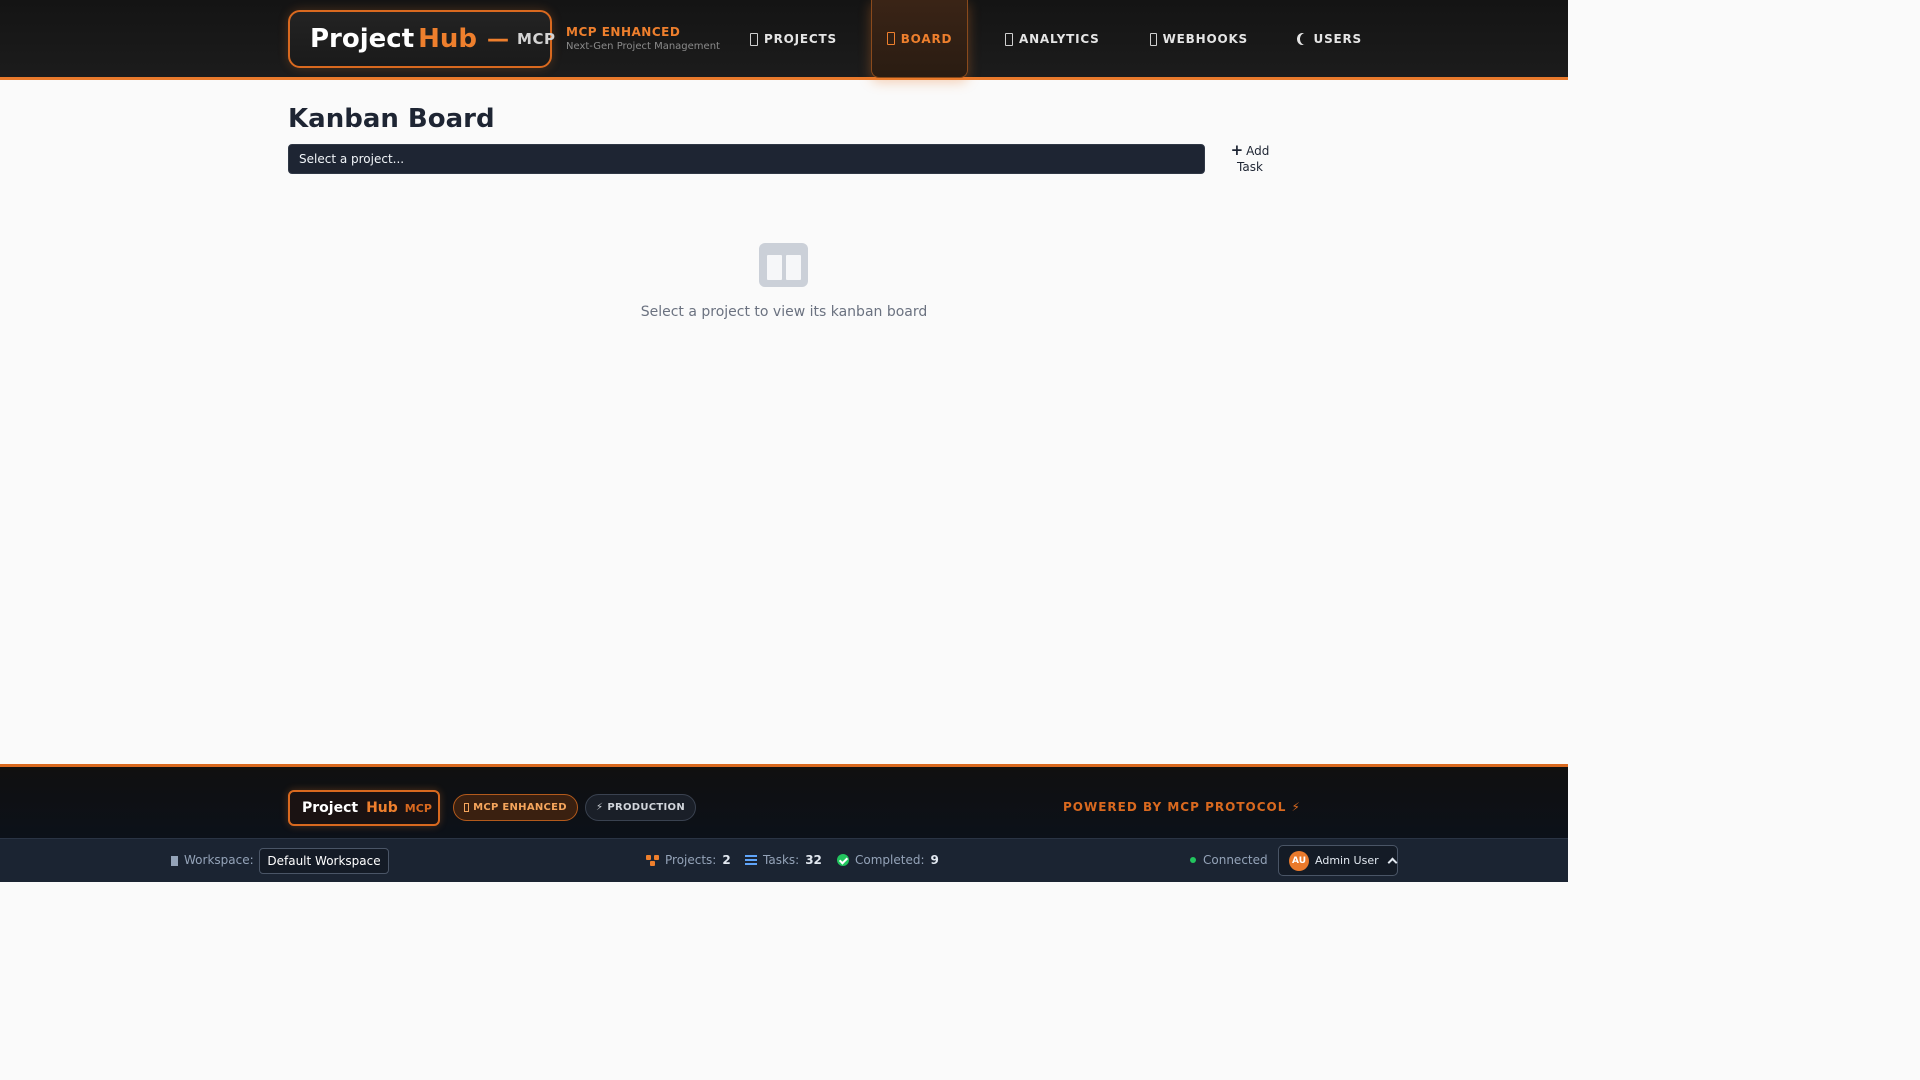  I want to click on user-menu-button: AU Admin User, so click(1338, 860).